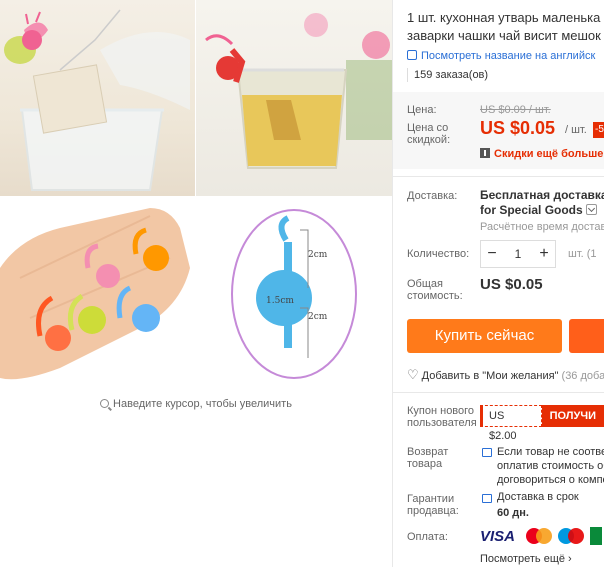  Describe the element at coordinates (526, 559) in the screenshot. I see `see-more-payment-link: Посмотреть ещё ›` at that location.